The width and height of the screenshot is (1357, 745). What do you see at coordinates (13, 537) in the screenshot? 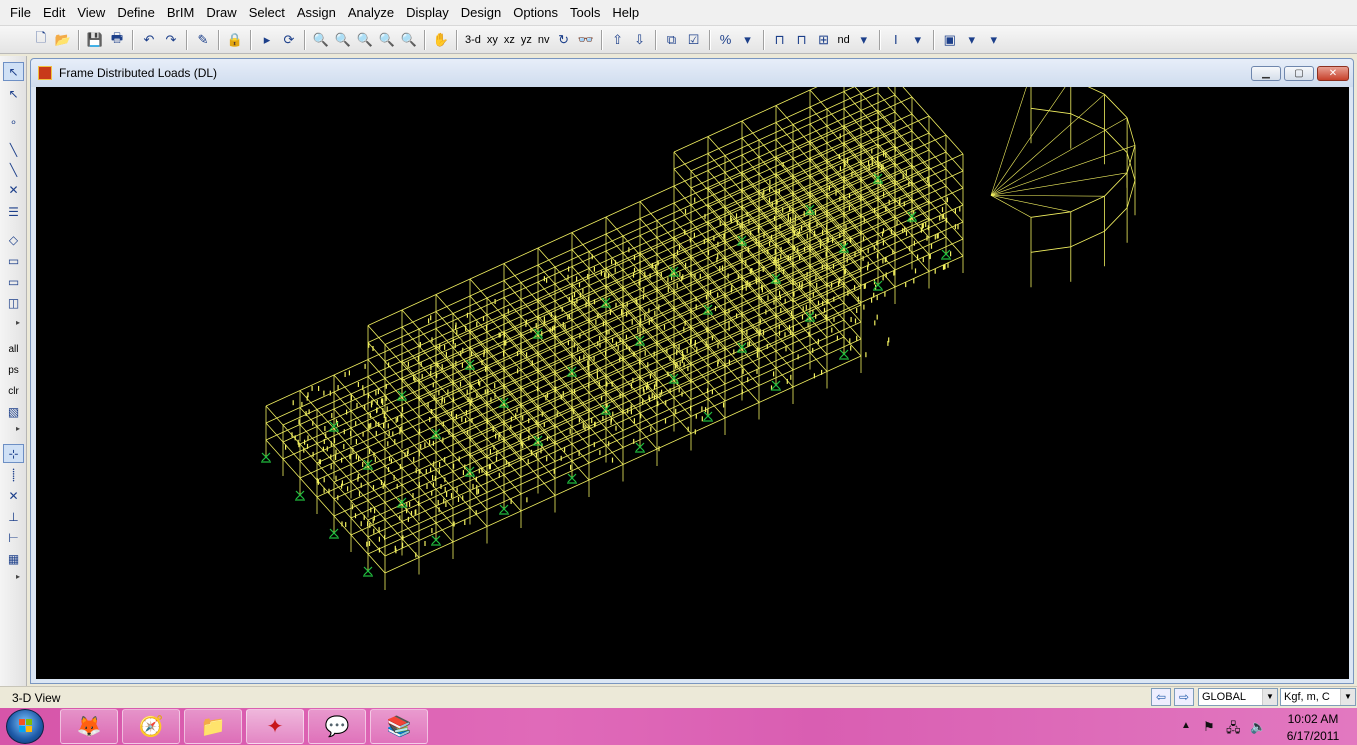
I see `snap-lines-icon: ⊢` at bounding box center [13, 537].